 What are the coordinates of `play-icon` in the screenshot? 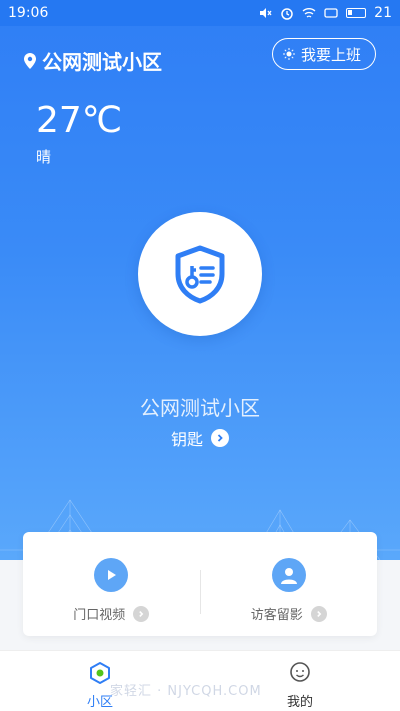 It's located at (111, 575).